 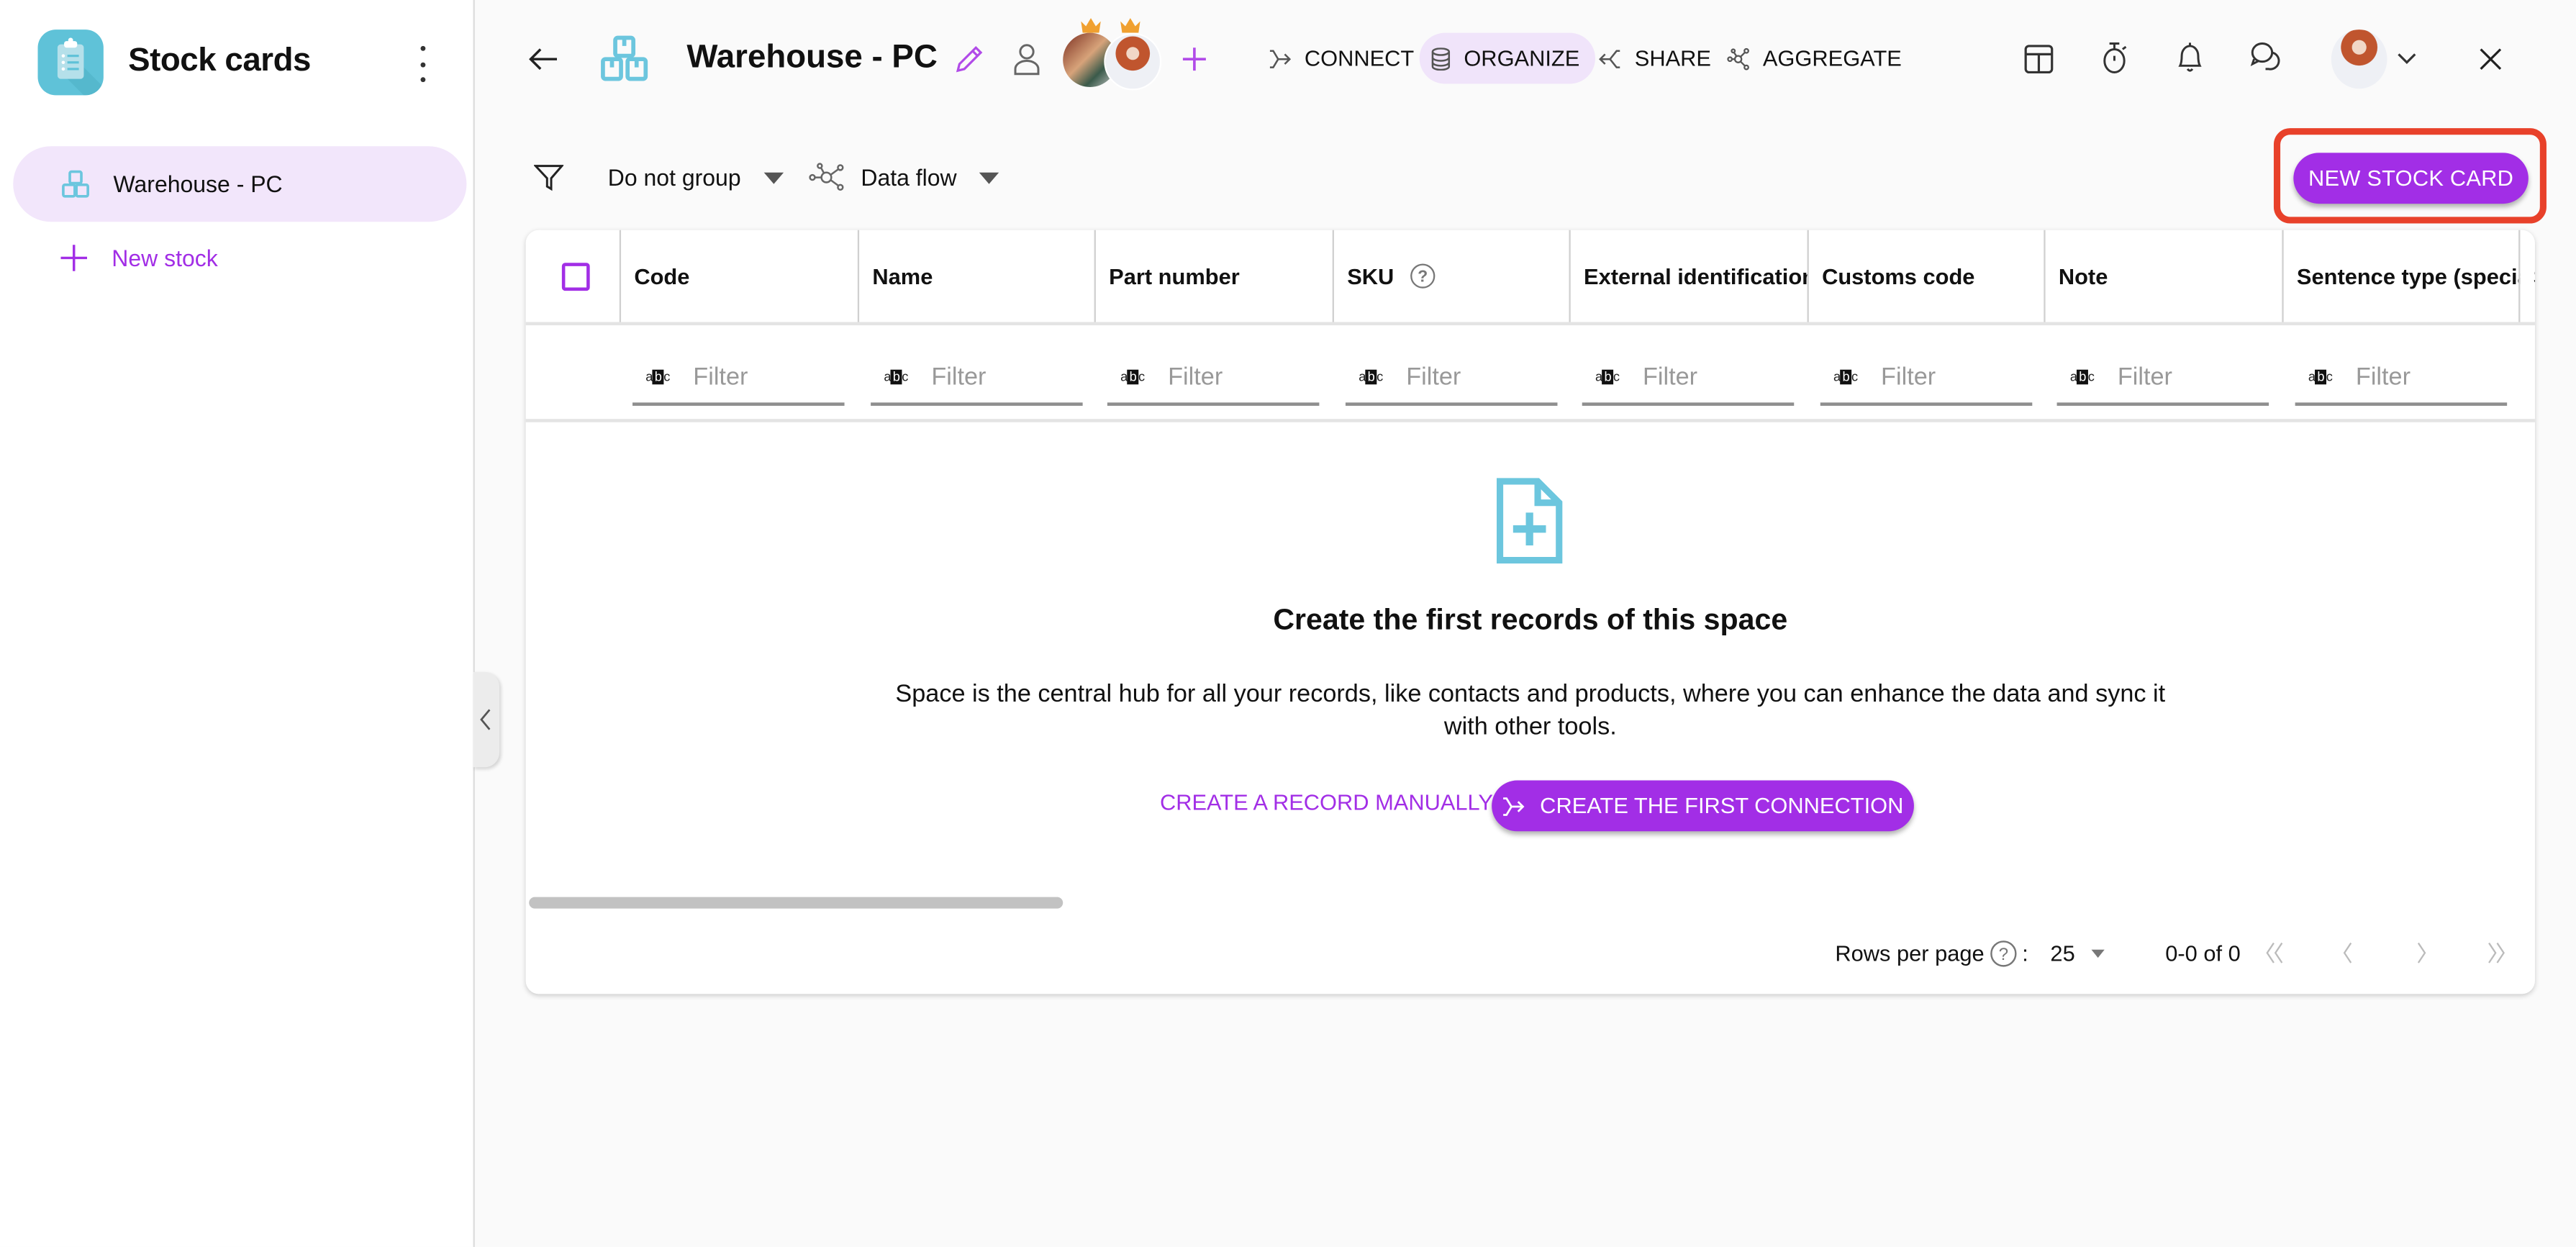 What do you see at coordinates (674, 177) in the screenshot?
I see `group-select-value: Do not group` at bounding box center [674, 177].